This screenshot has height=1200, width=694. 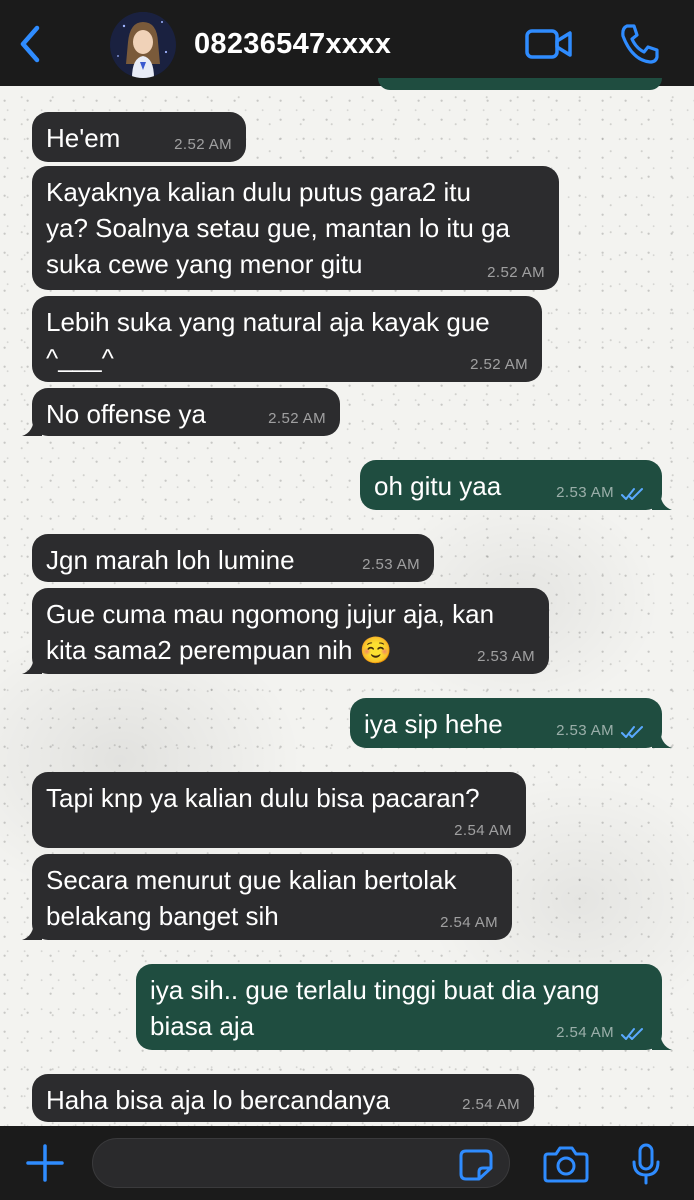 I want to click on microphone-icon, so click(x=646, y=1164).